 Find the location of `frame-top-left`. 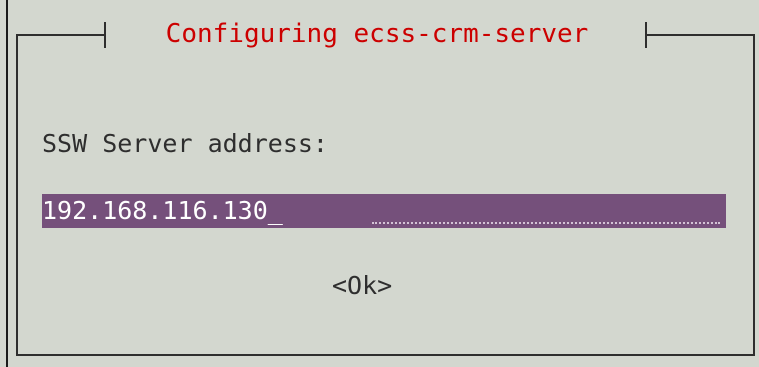

frame-top-left is located at coordinates (61, 35).